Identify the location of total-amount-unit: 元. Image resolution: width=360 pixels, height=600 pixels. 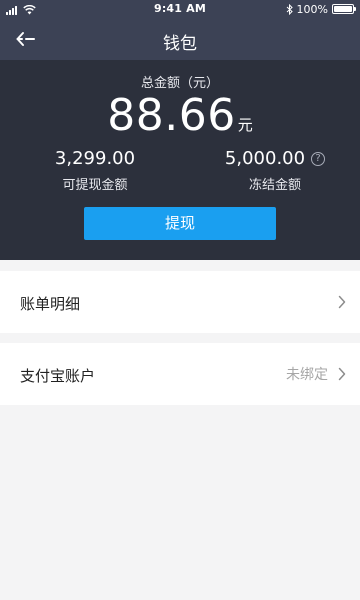
(245, 125).